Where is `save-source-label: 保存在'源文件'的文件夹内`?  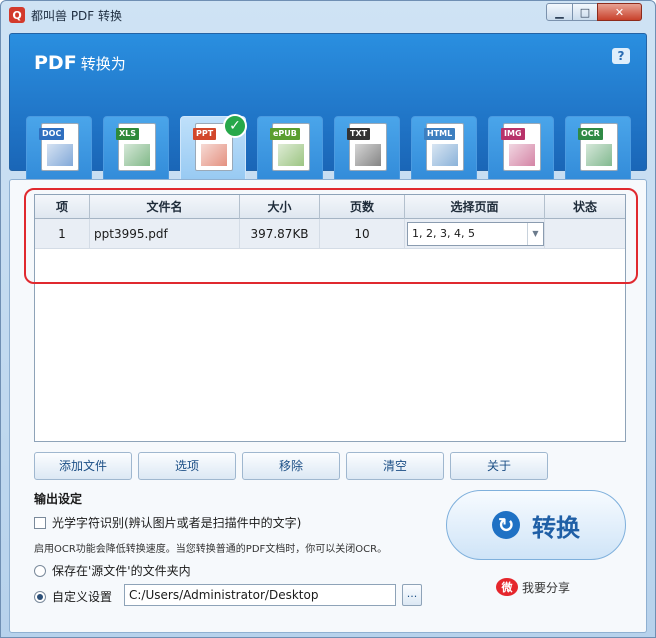 save-source-label: 保存在'源文件'的文件夹内 is located at coordinates (121, 571).